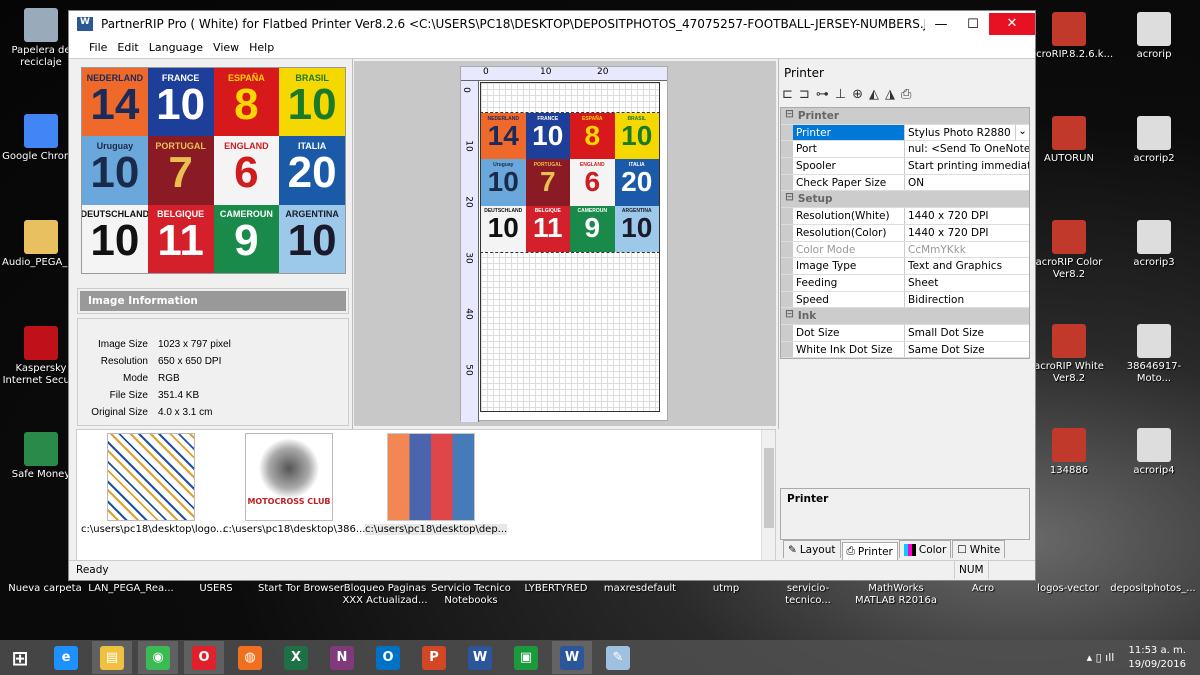  Describe the element at coordinates (1069, 354) in the screenshot. I see `desktop-icon: acroRIP White Ver8.2` at that location.